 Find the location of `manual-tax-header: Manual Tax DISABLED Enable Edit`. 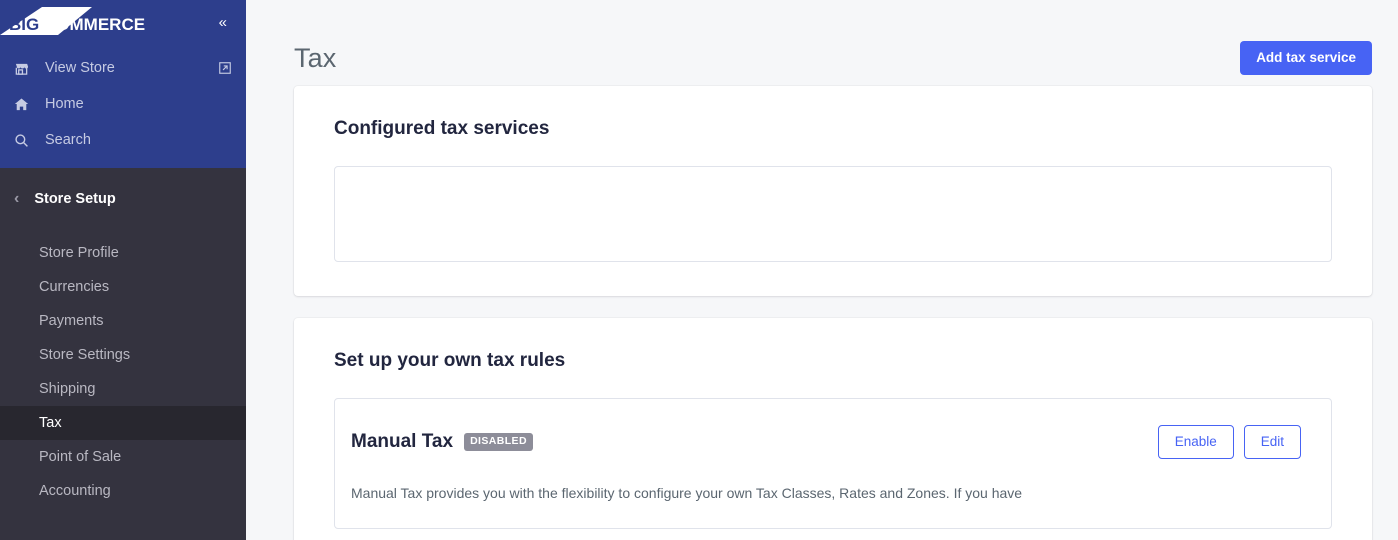

manual-tax-header: Manual Tax DISABLED Enable Edit is located at coordinates (826, 442).